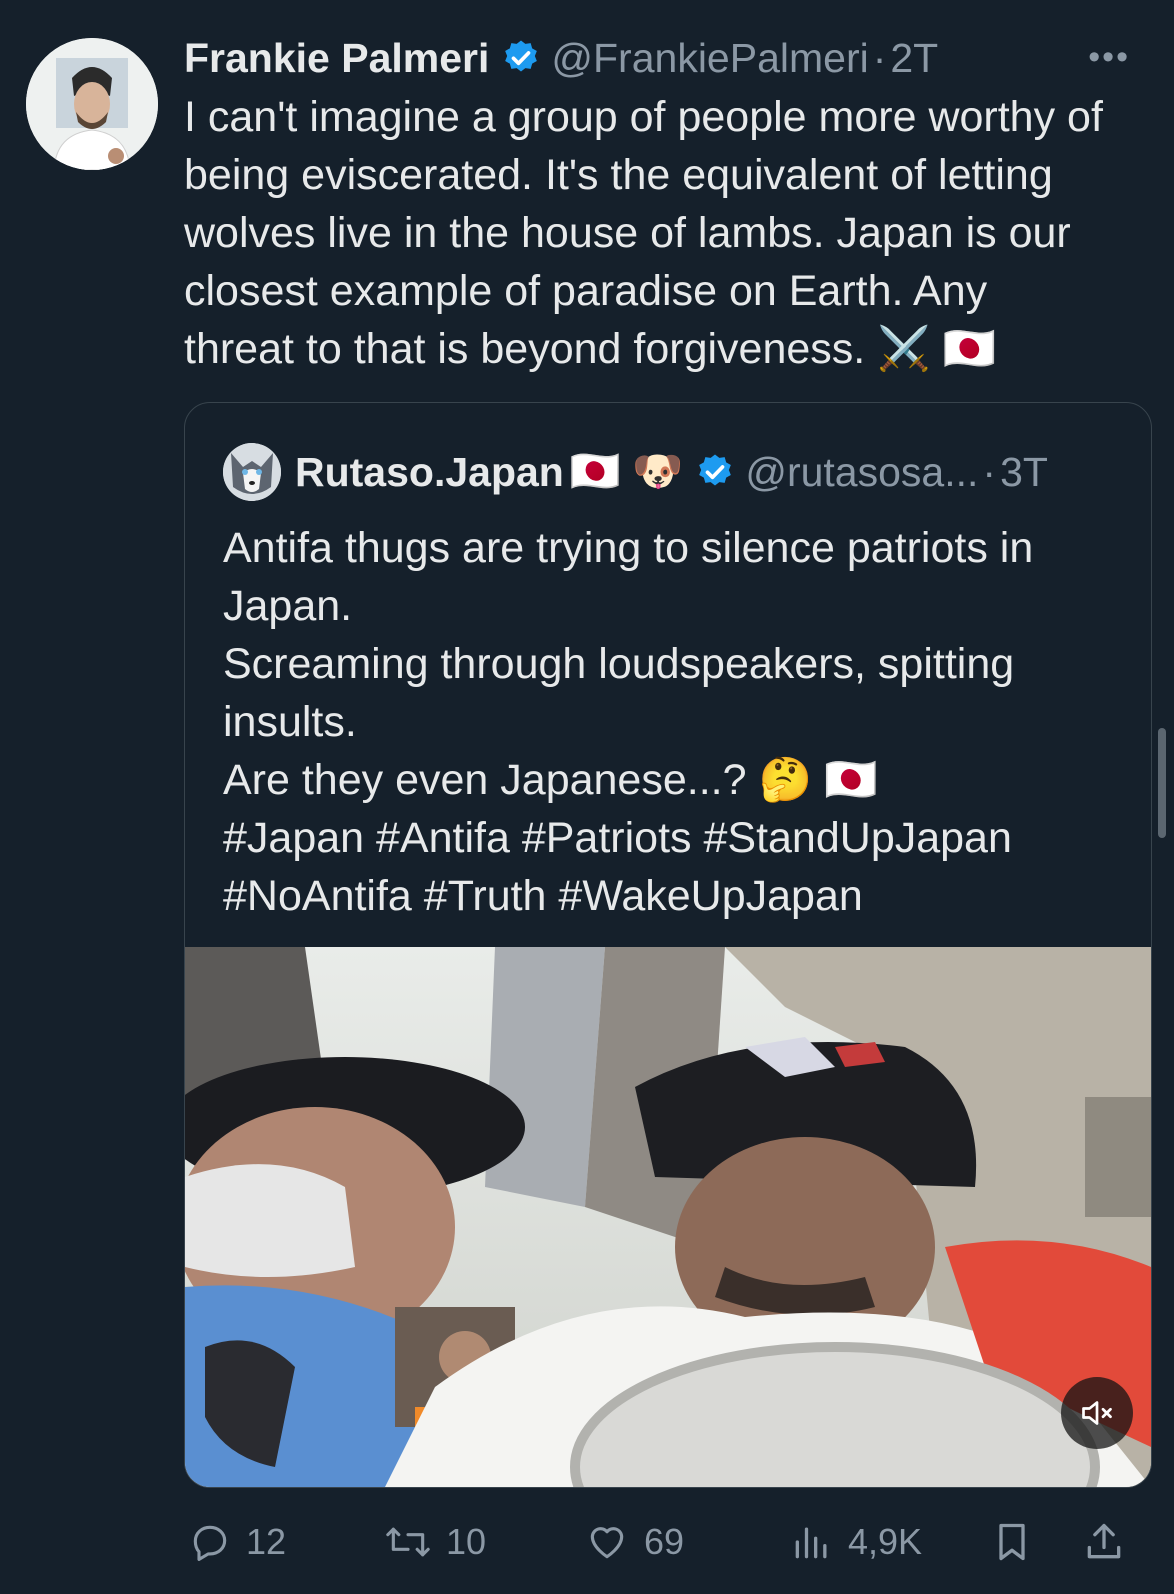 The height and width of the screenshot is (1594, 1174). Describe the element at coordinates (1104, 1541) in the screenshot. I see `share-icon` at that location.